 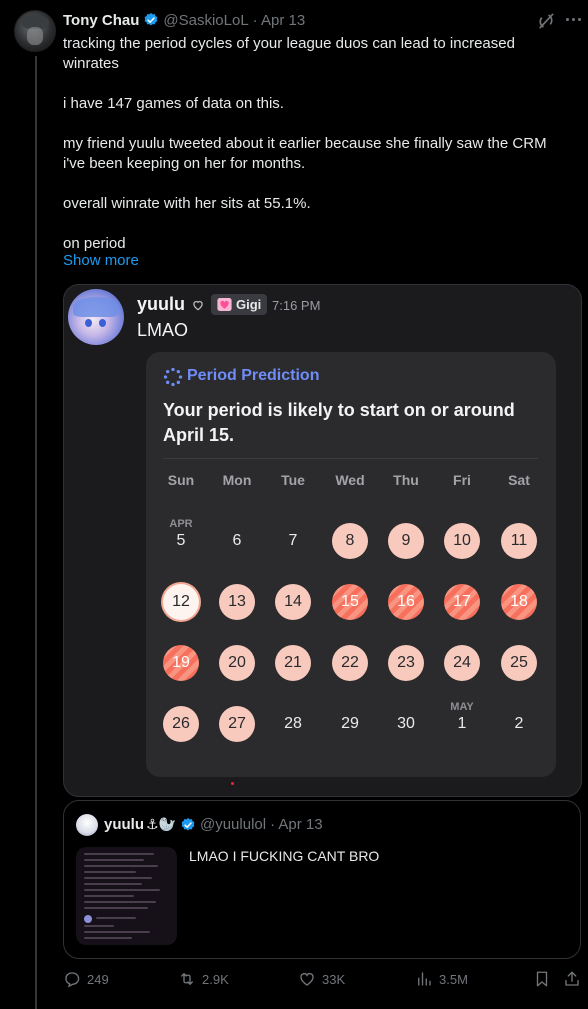 I want to click on repost-button: 2.9K, so click(x=203, y=979).